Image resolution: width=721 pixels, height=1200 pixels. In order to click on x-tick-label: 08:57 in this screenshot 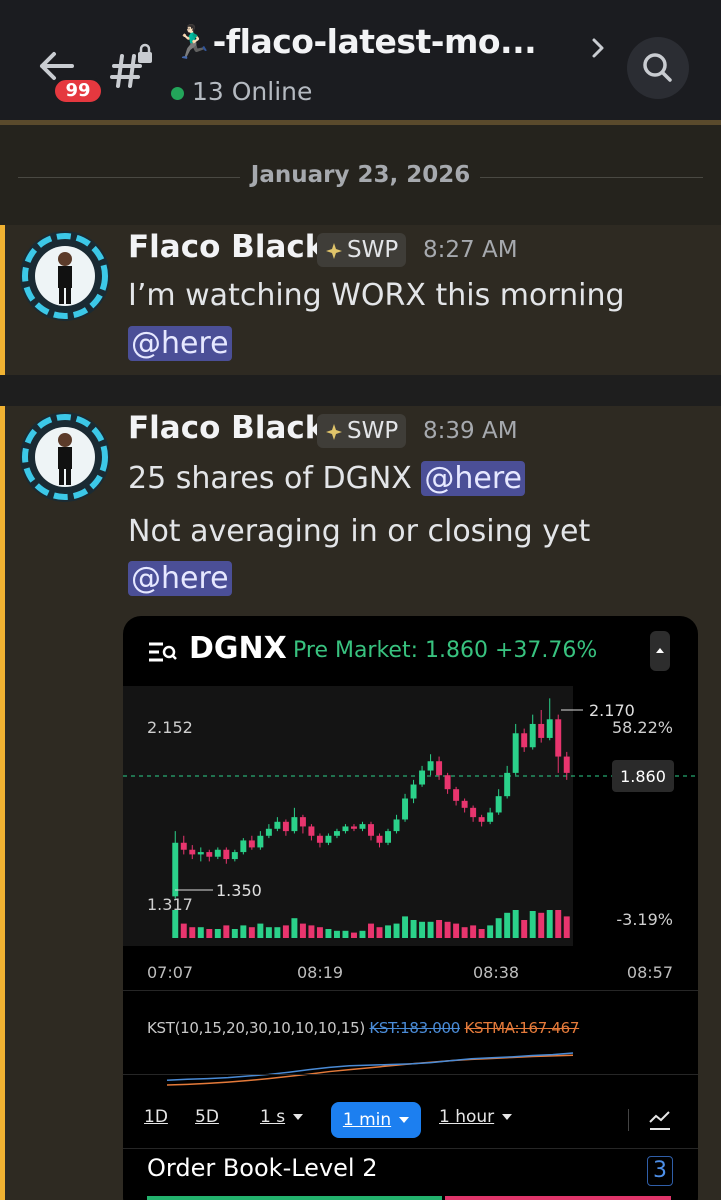, I will do `click(650, 972)`.